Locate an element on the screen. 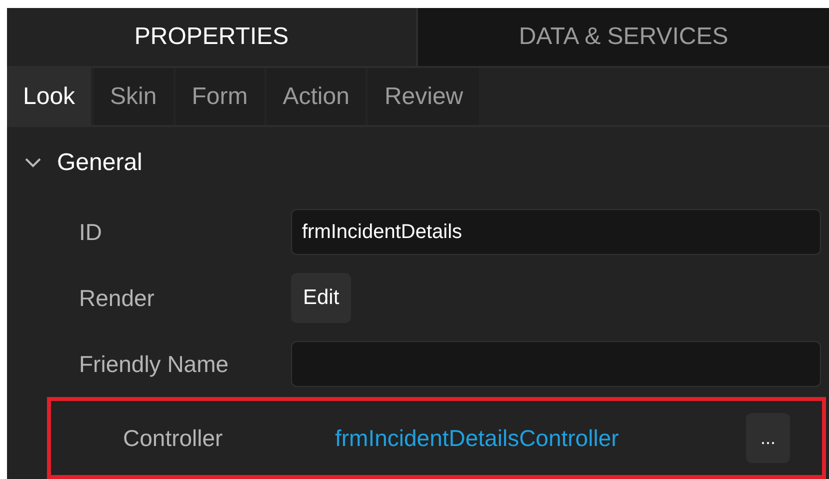  property-label: Render is located at coordinates (117, 298).